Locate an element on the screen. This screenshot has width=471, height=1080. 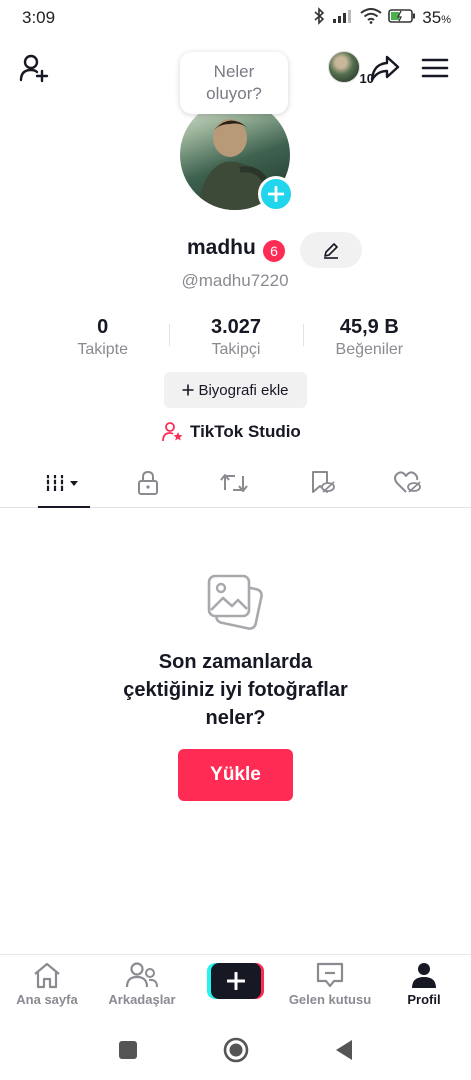
tab-videos is located at coordinates (64, 483).